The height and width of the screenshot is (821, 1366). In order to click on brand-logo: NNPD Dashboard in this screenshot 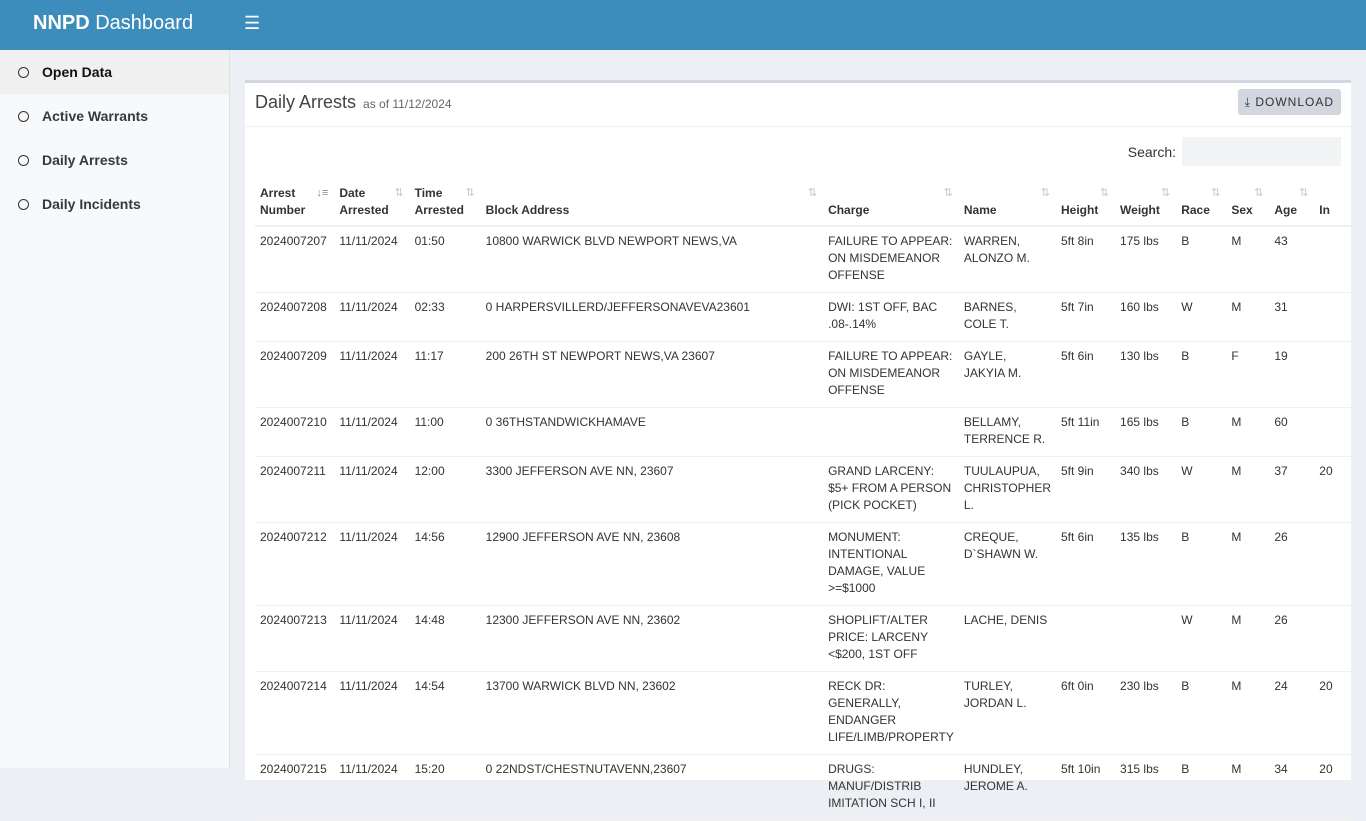, I will do `click(113, 23)`.